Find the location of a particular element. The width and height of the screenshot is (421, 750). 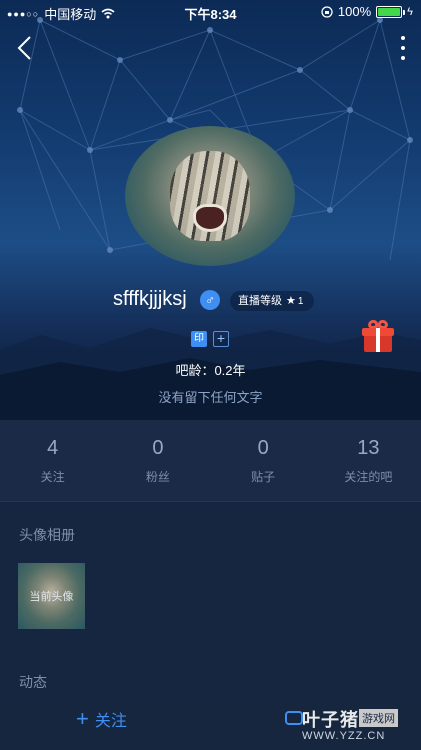

chat-bubble-icon is located at coordinates (294, 718).